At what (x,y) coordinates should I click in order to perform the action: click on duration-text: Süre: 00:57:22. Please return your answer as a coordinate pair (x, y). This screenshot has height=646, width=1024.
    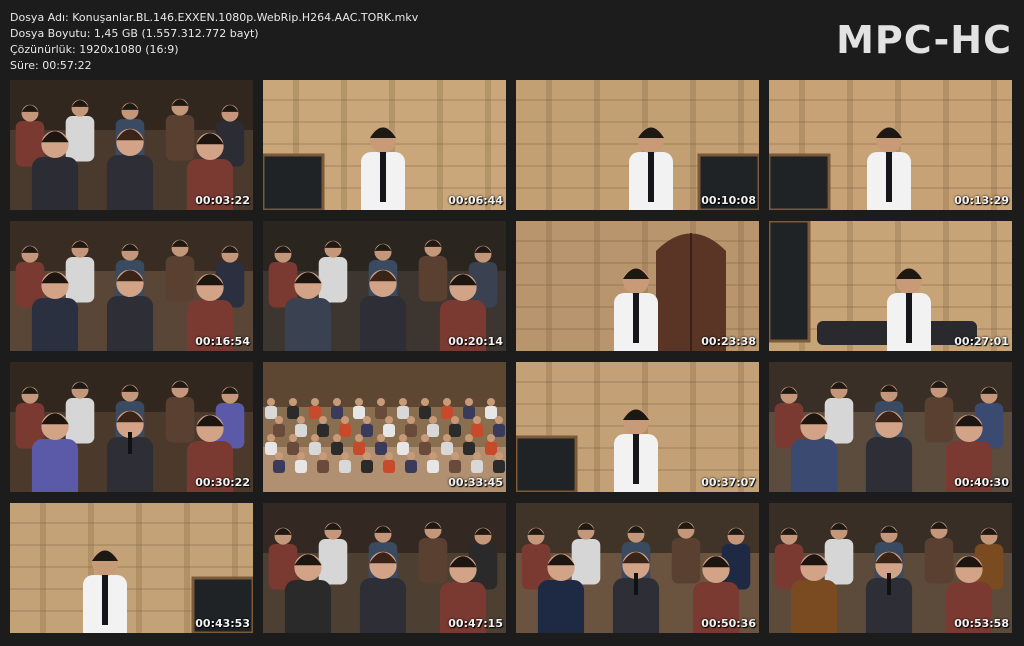
    Looking at the image, I should click on (51, 65).